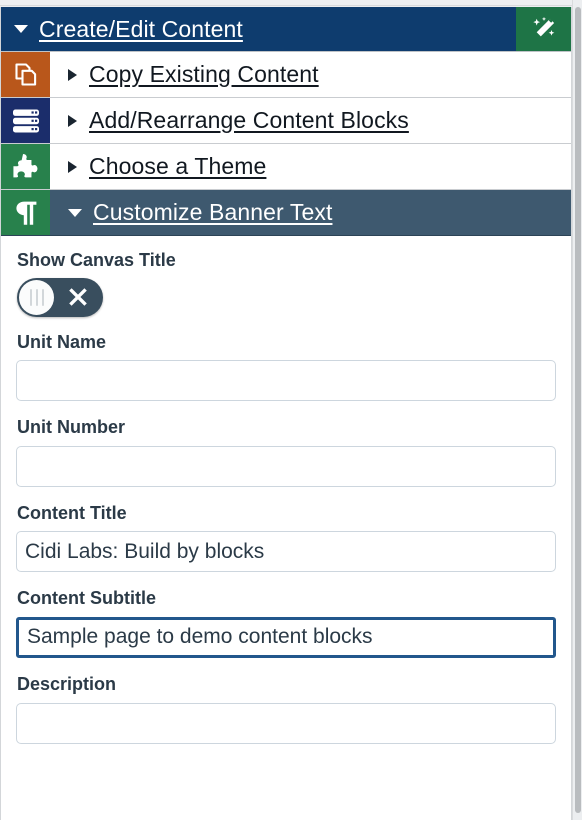 The width and height of the screenshot is (582, 820). Describe the element at coordinates (62, 341) in the screenshot. I see `unit-name-label: Unit Name` at that location.